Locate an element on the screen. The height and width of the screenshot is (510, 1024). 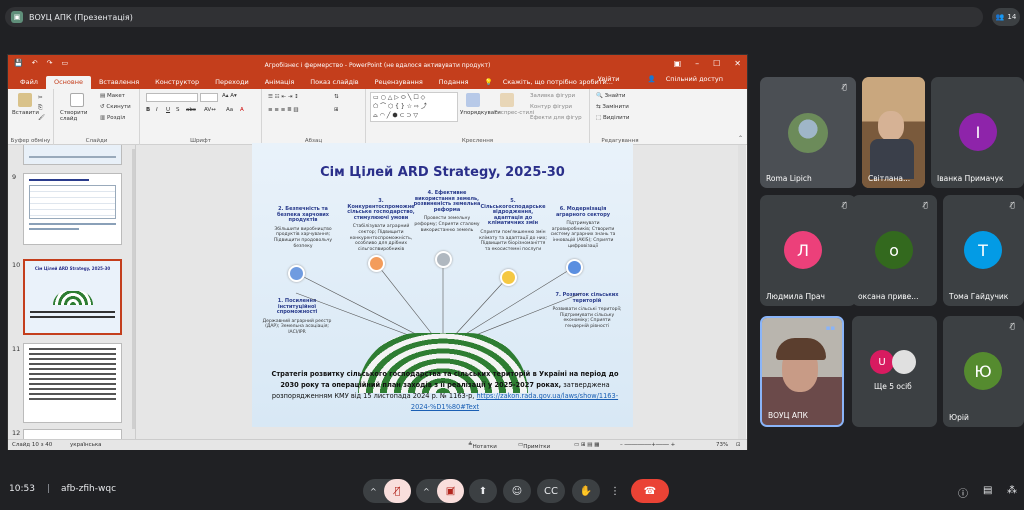
participants-count: 14 is located at coordinates (1012, 17).